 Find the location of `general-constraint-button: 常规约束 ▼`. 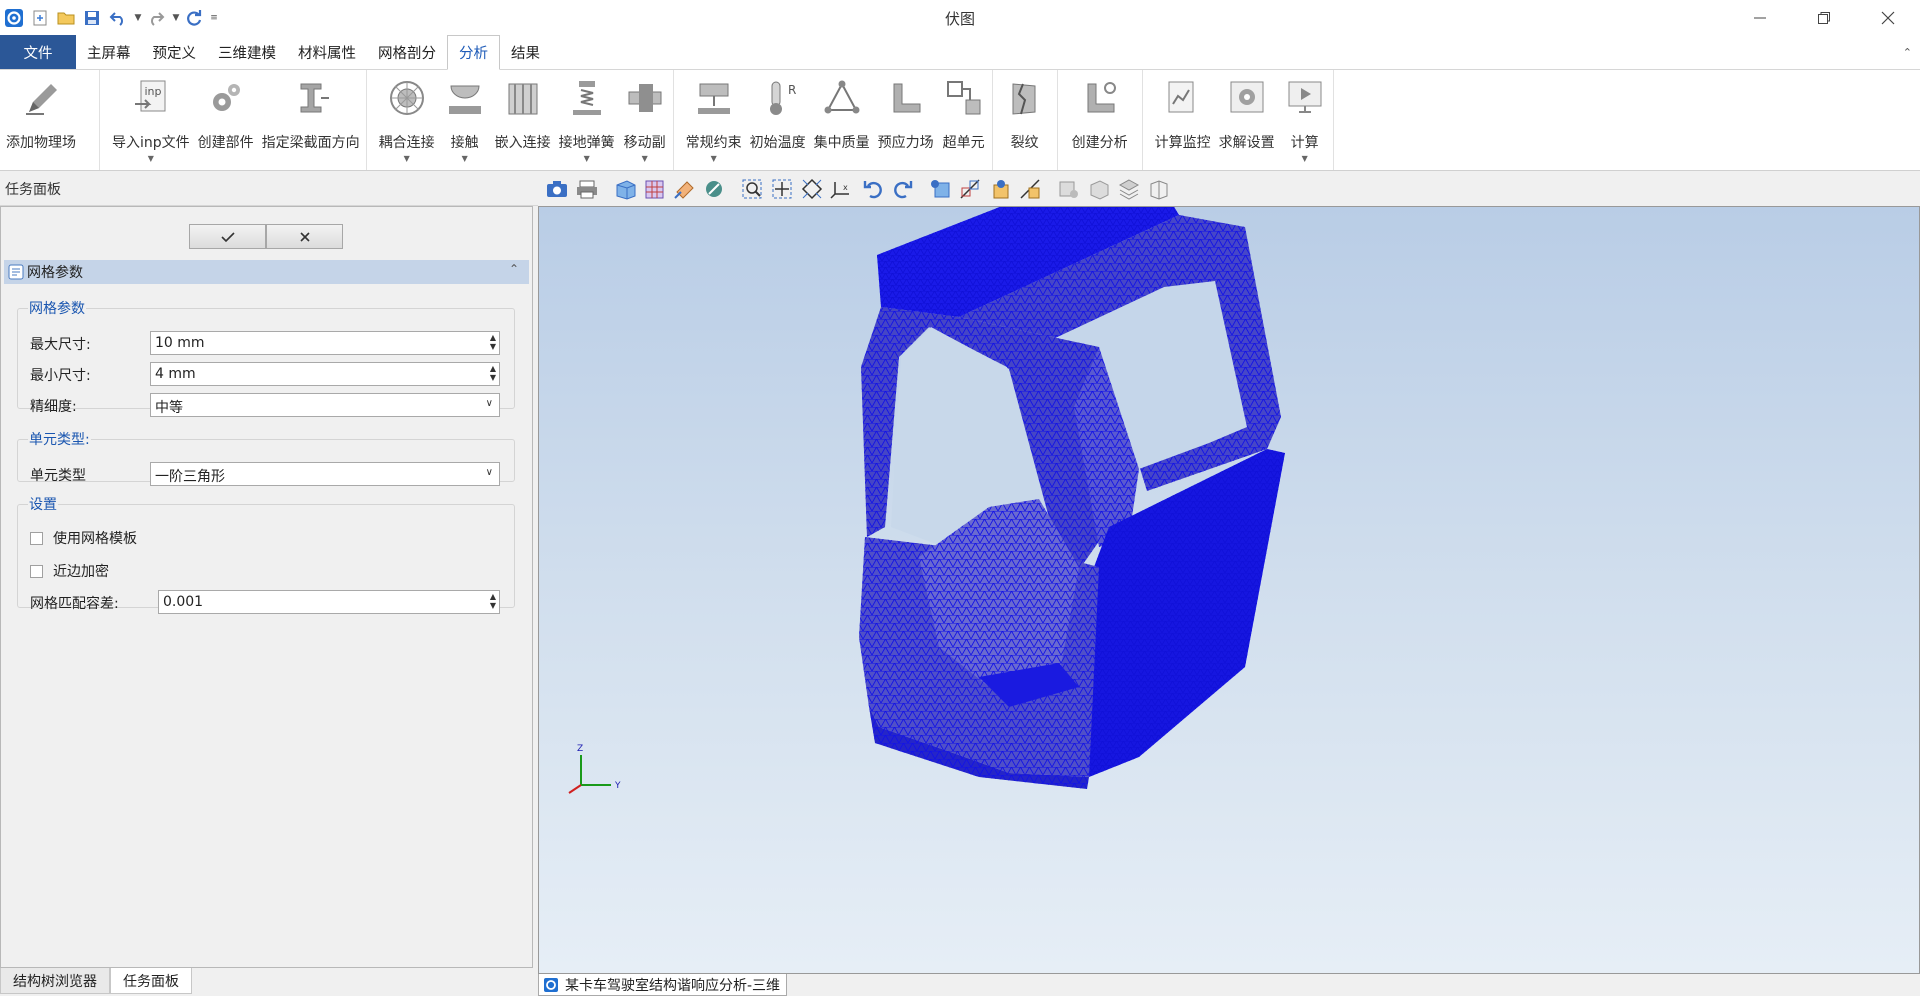

general-constraint-button: 常规约束 ▼ is located at coordinates (711, 120).